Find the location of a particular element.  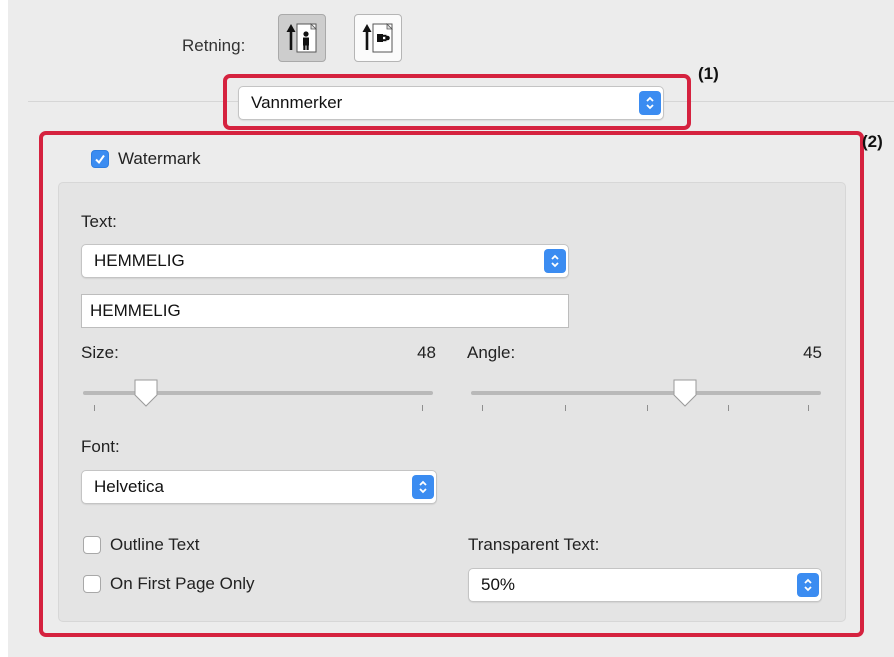

checkmark-icon is located at coordinates (100, 159).